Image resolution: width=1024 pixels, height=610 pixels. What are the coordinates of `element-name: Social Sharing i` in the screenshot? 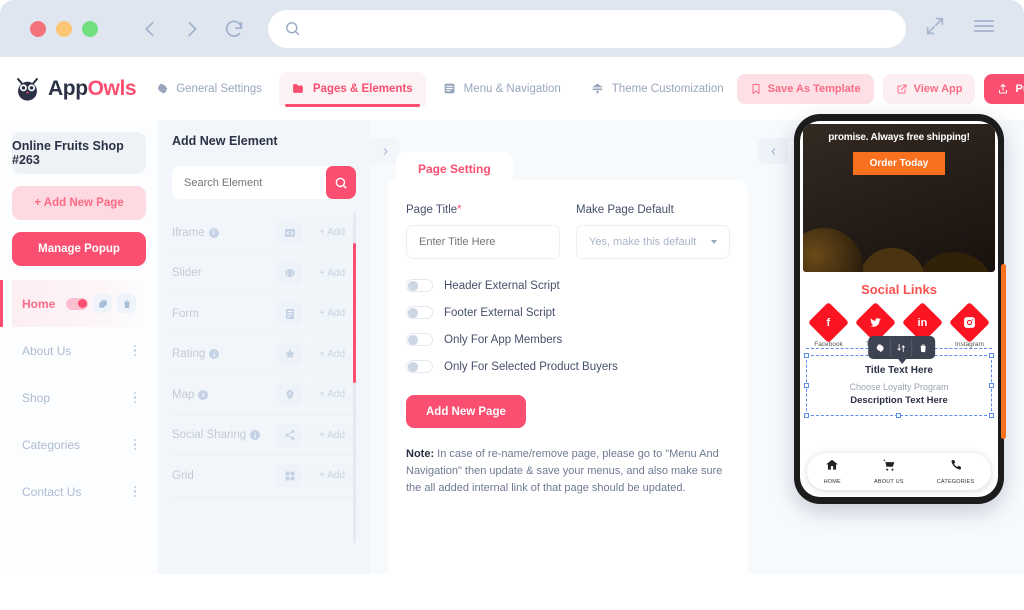 It's located at (216, 435).